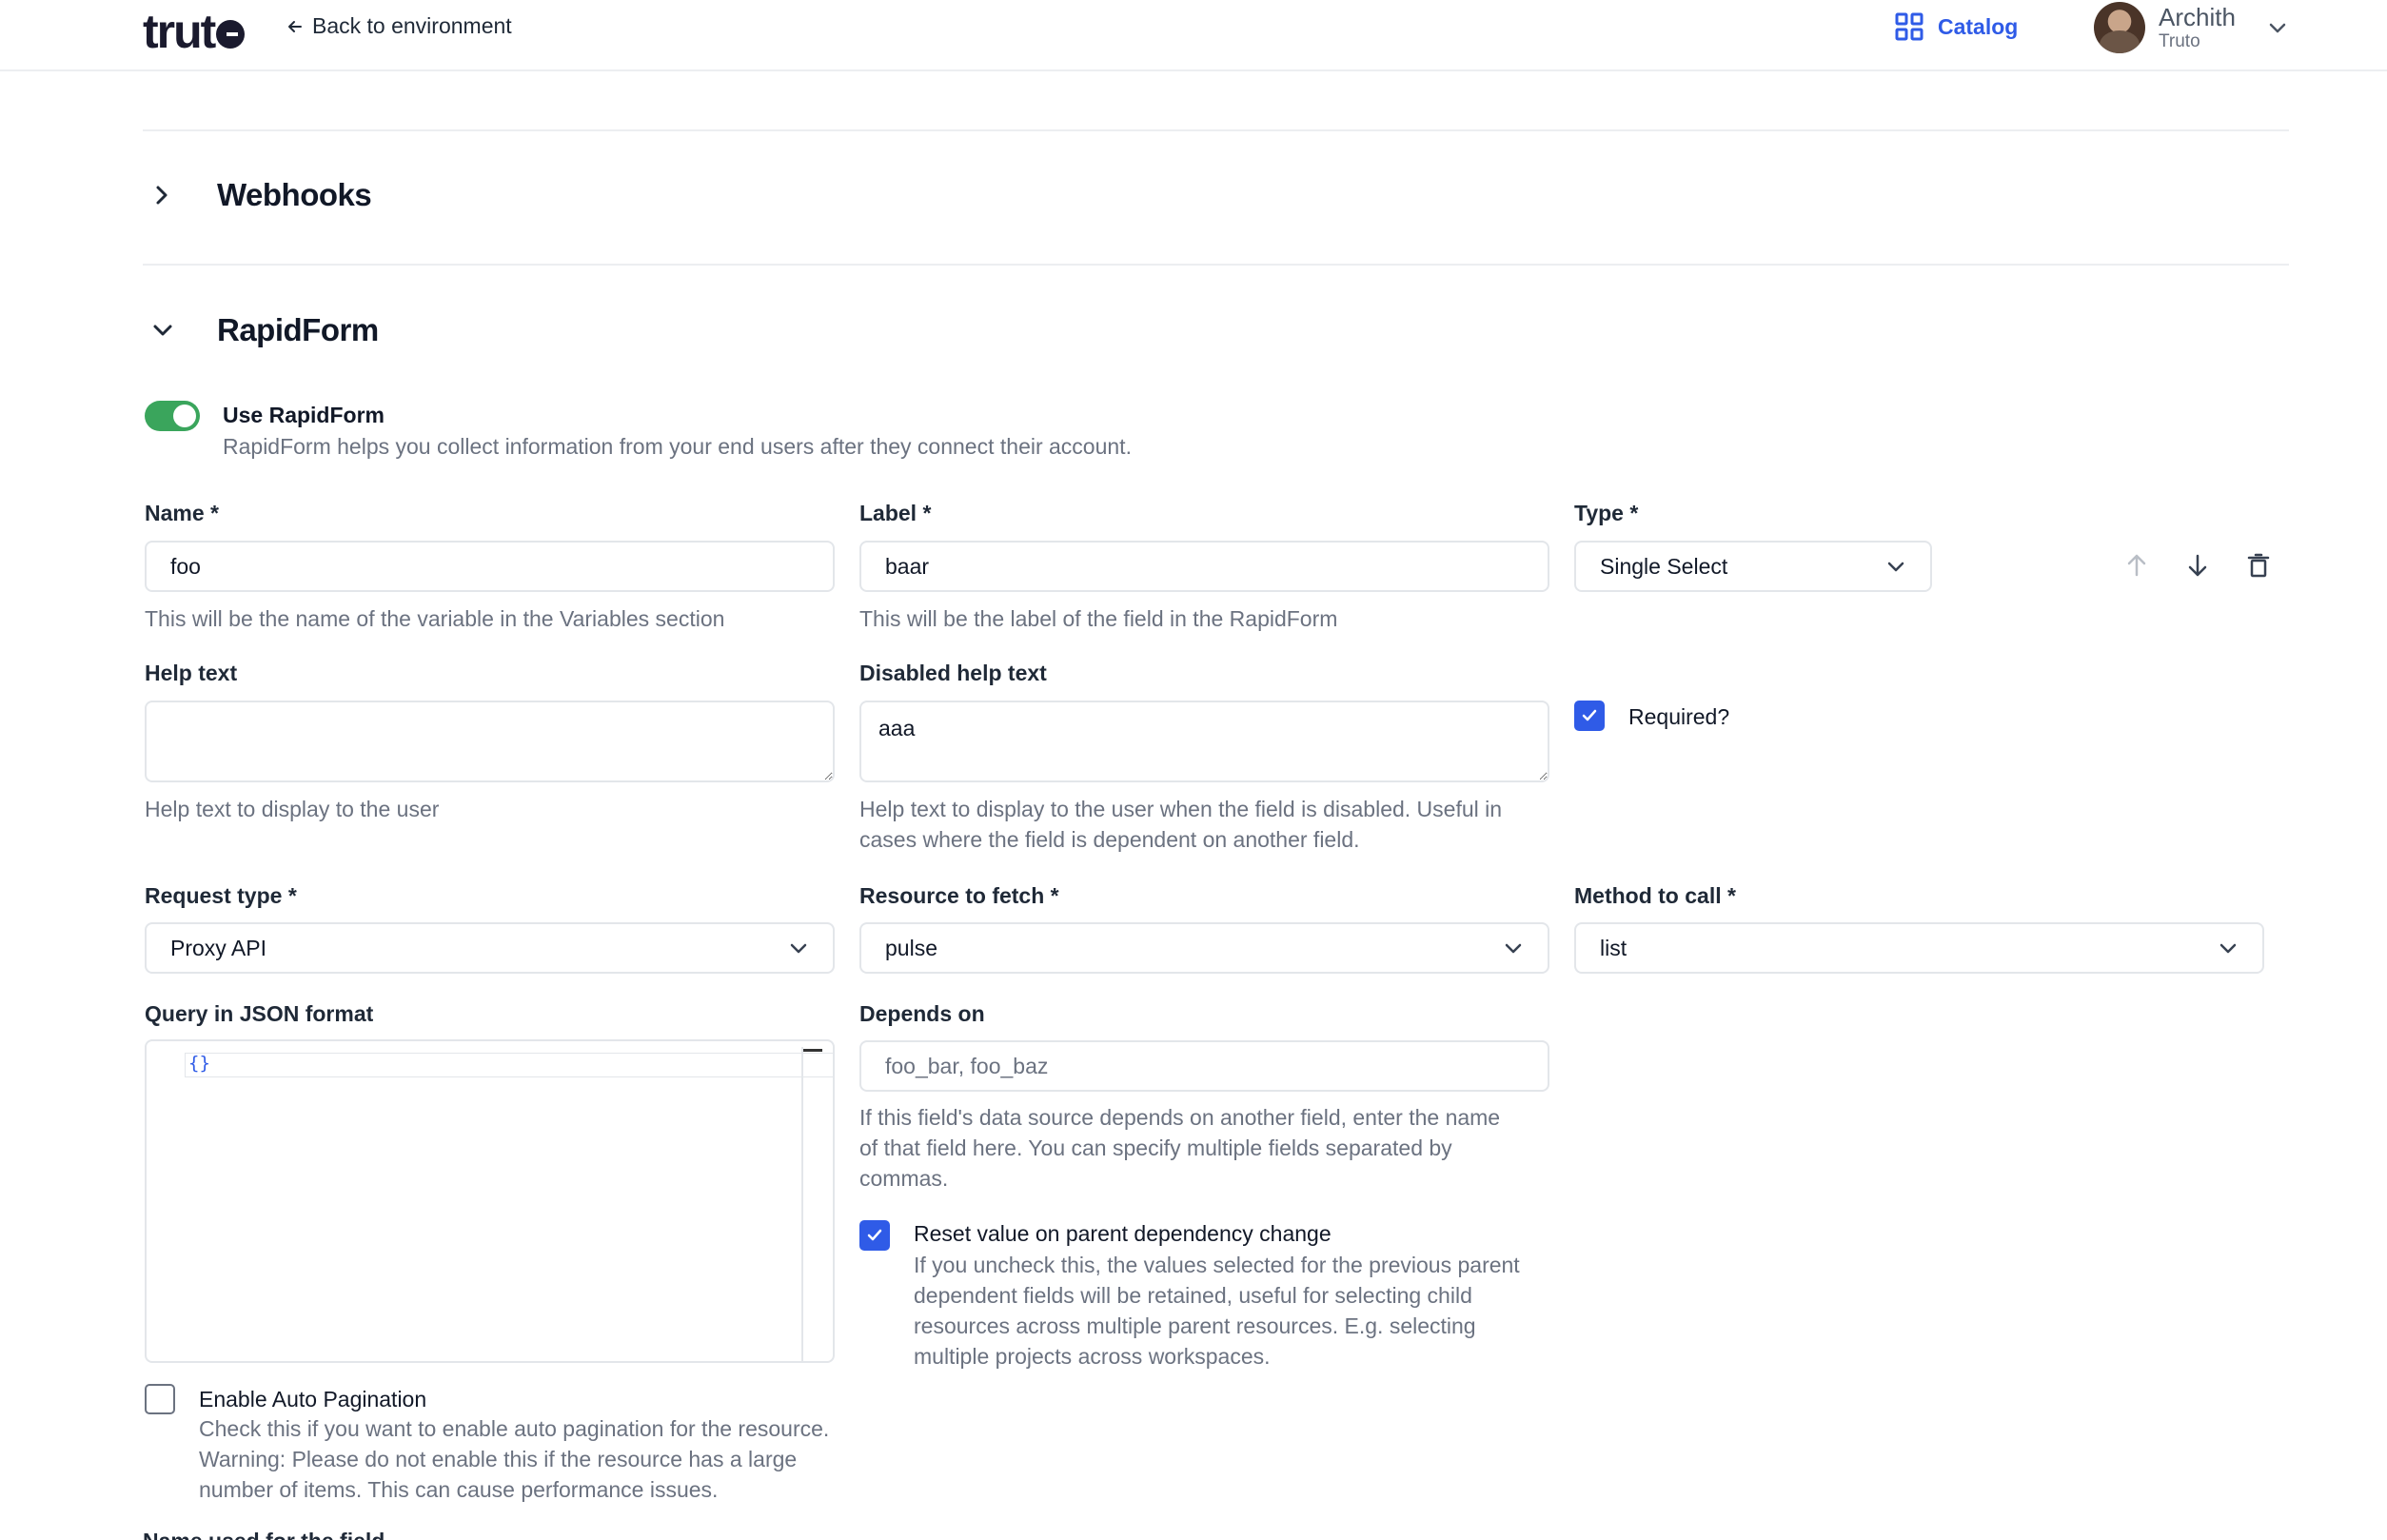  What do you see at coordinates (904, 1178) in the screenshot?
I see `depends-on-hint-3: commas.` at bounding box center [904, 1178].